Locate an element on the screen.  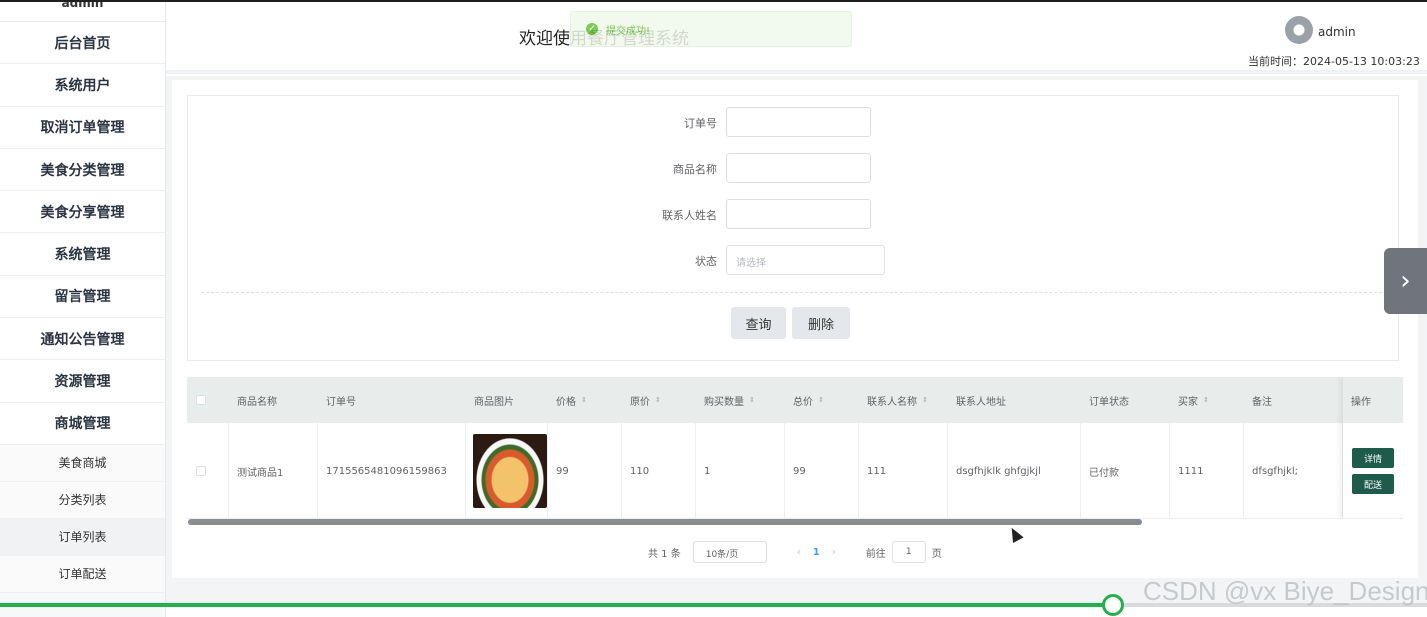
toast-message: 提交成功! is located at coordinates (628, 31).